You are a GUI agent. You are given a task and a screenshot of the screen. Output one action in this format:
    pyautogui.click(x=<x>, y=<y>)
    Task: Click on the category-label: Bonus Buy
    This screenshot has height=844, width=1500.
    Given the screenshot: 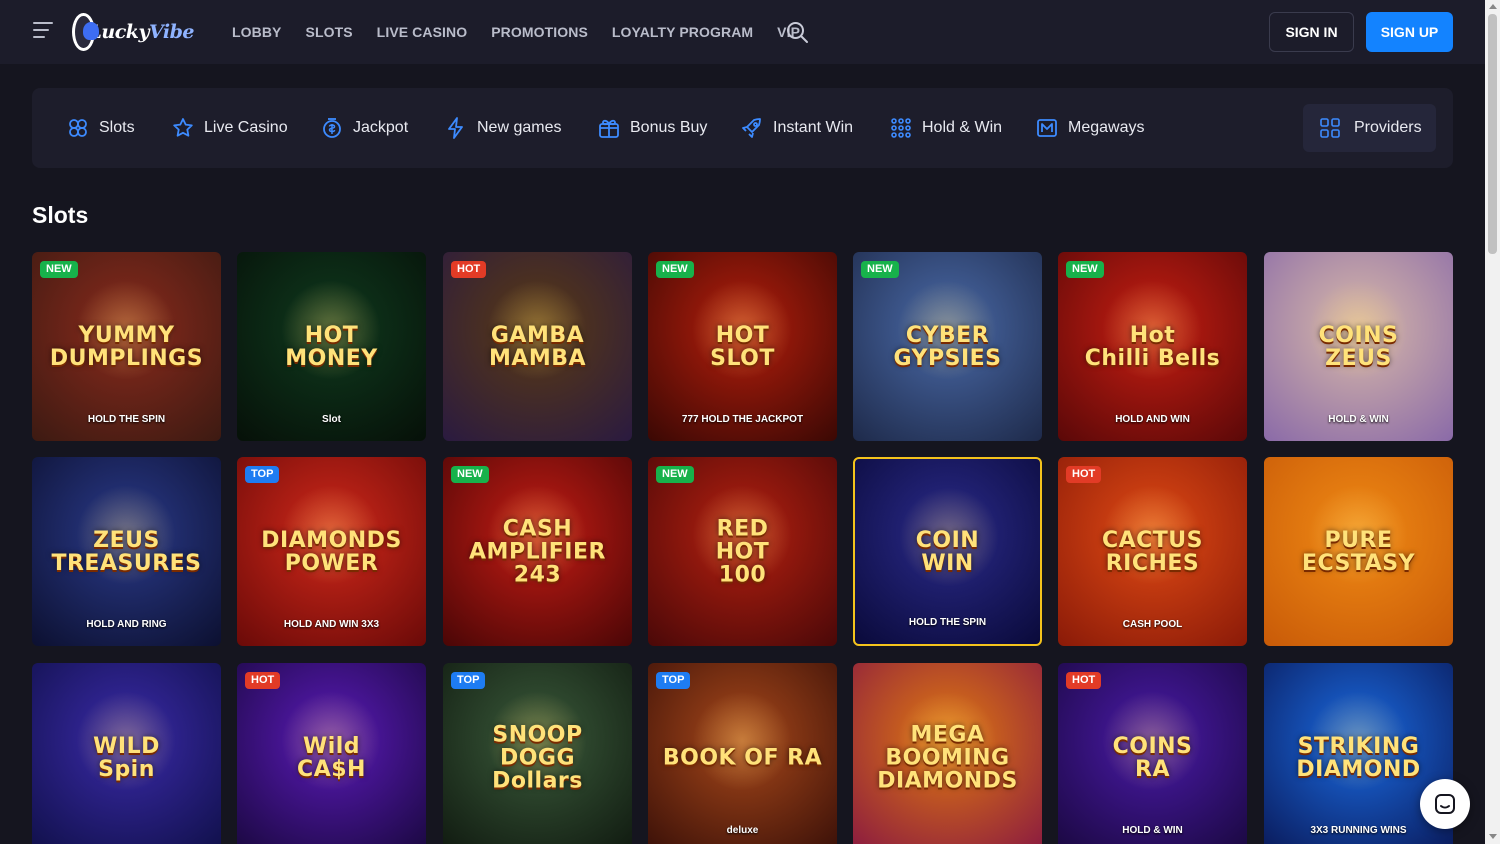 What is the action you would take?
    pyautogui.click(x=669, y=127)
    